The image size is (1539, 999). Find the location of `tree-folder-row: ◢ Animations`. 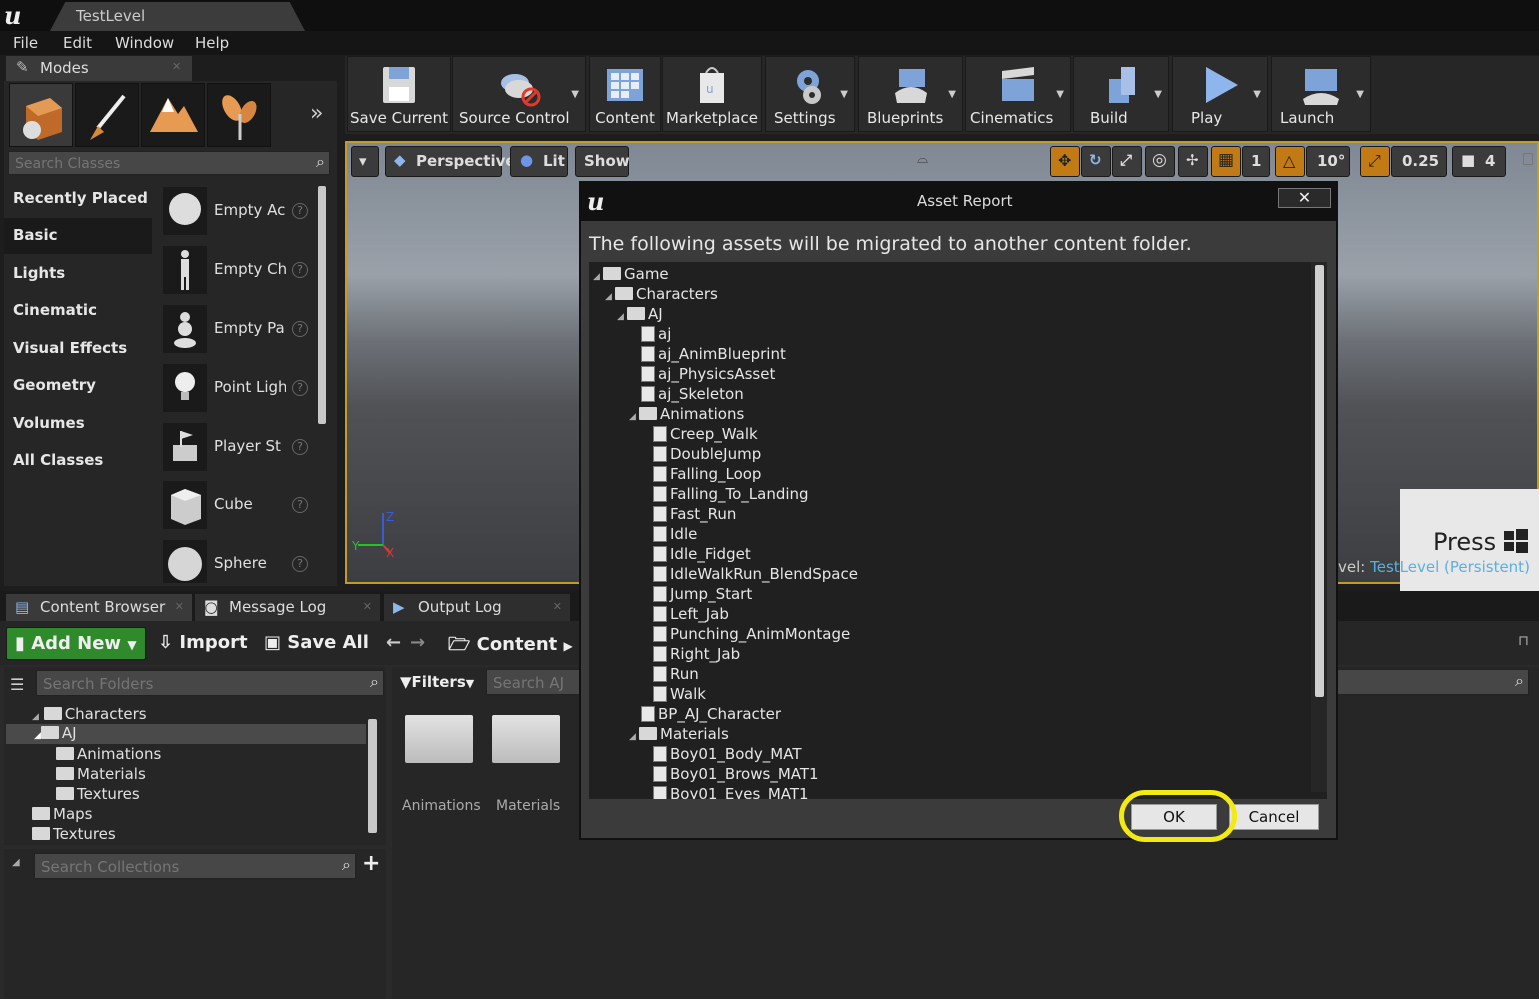

tree-folder-row: ◢ Animations is located at coordinates (686, 414).